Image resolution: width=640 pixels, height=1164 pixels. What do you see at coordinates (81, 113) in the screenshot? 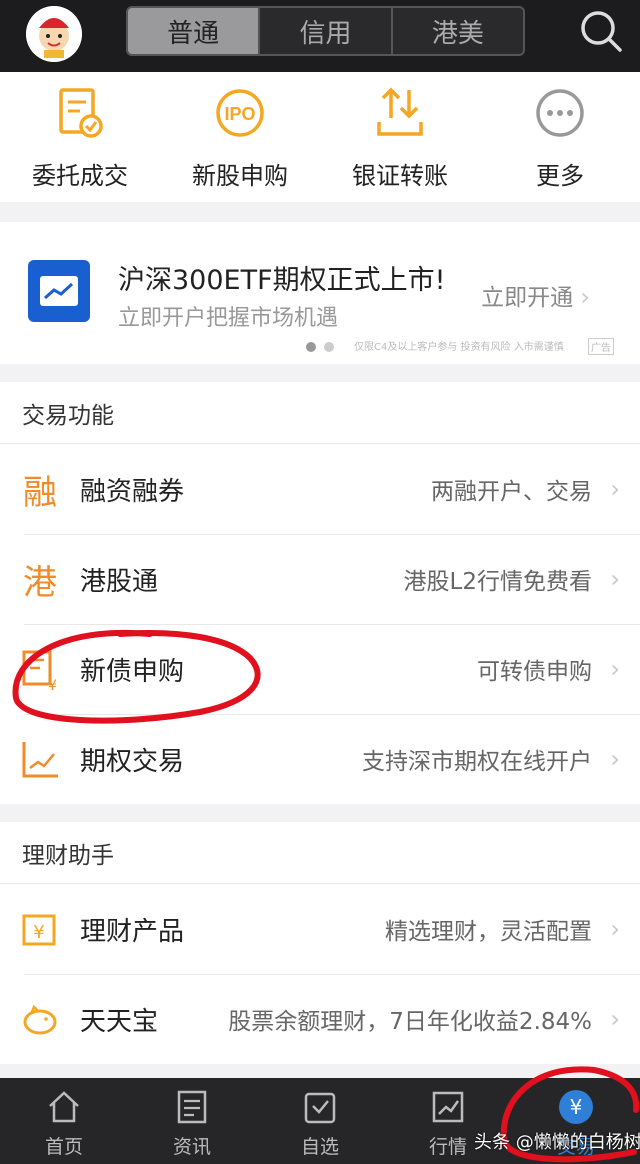
I see `order-icon` at bounding box center [81, 113].